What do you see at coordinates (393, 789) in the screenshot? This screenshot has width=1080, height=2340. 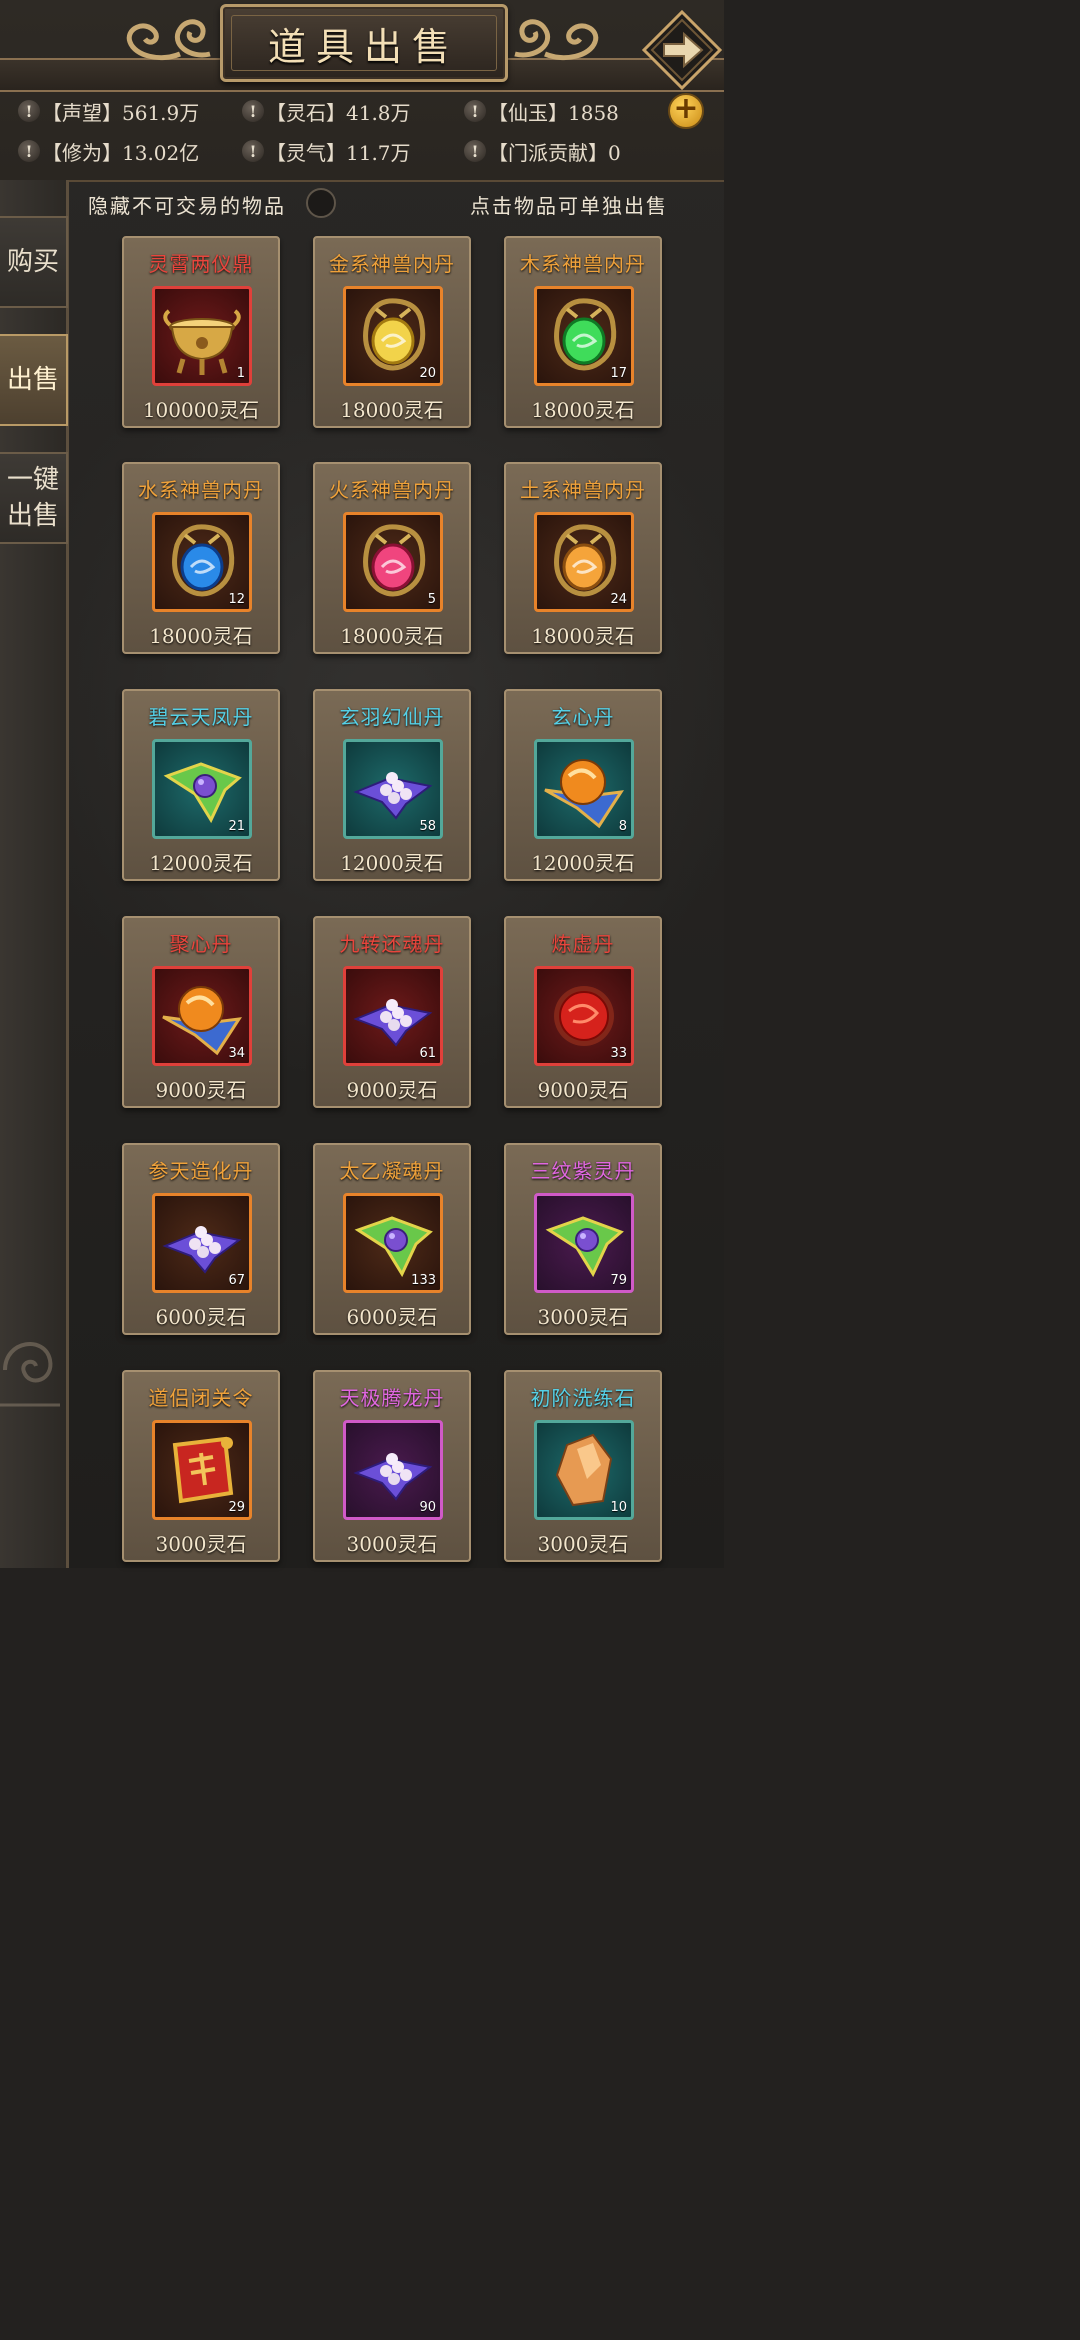 I see `item-slot: 58` at bounding box center [393, 789].